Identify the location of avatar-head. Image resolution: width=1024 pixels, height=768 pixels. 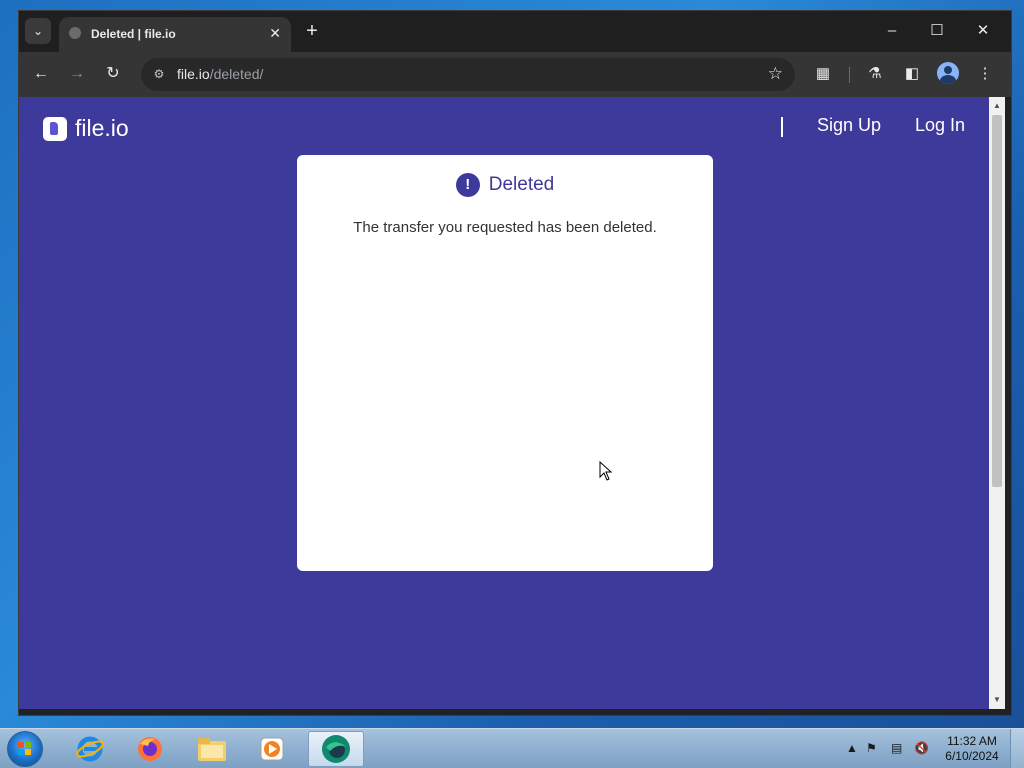
(948, 70).